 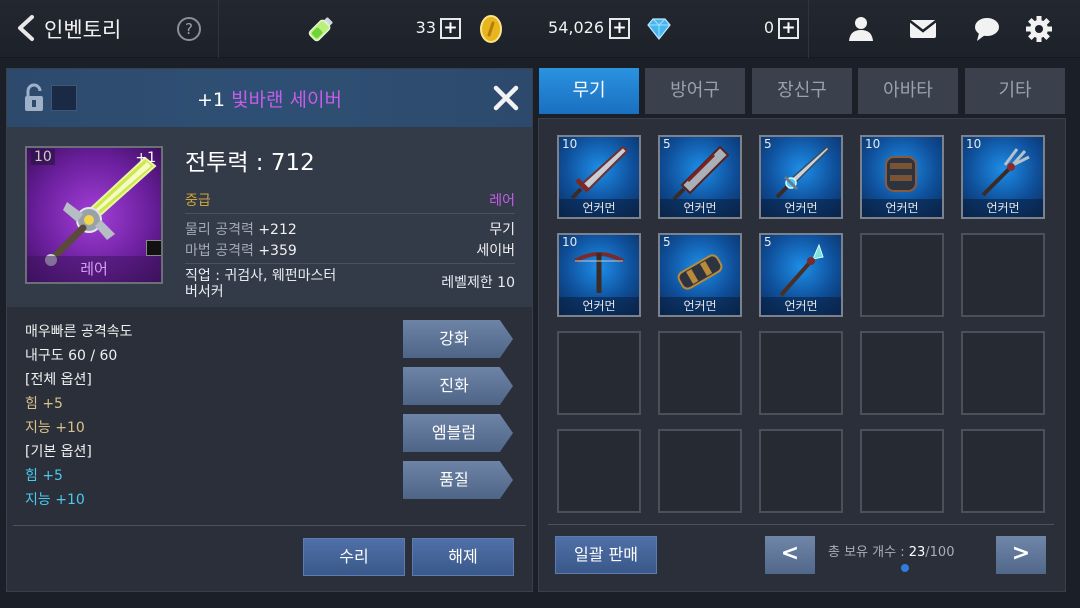 What do you see at coordinates (908, 91) in the screenshot?
I see `tab-avatar: 아바타` at bounding box center [908, 91].